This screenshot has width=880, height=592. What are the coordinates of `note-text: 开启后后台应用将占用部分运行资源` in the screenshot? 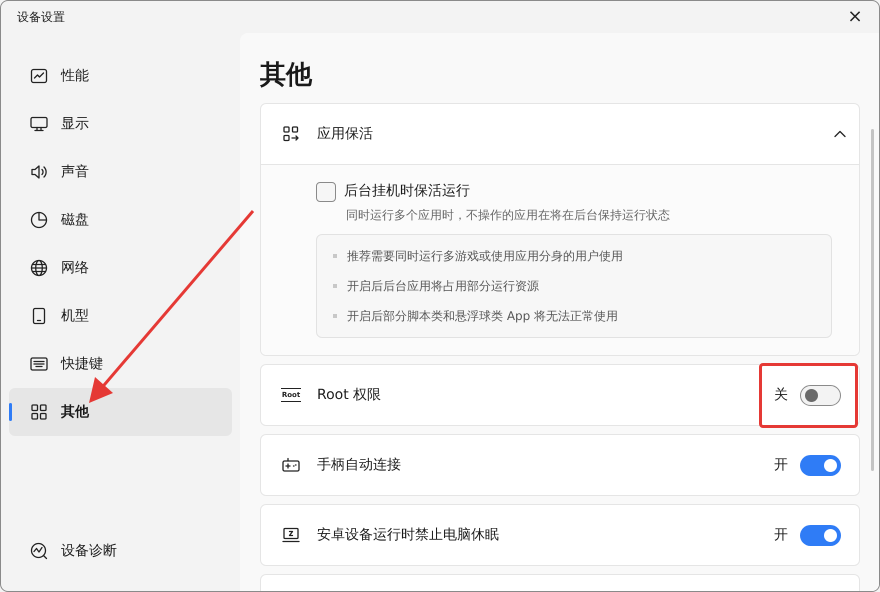 It's located at (443, 286).